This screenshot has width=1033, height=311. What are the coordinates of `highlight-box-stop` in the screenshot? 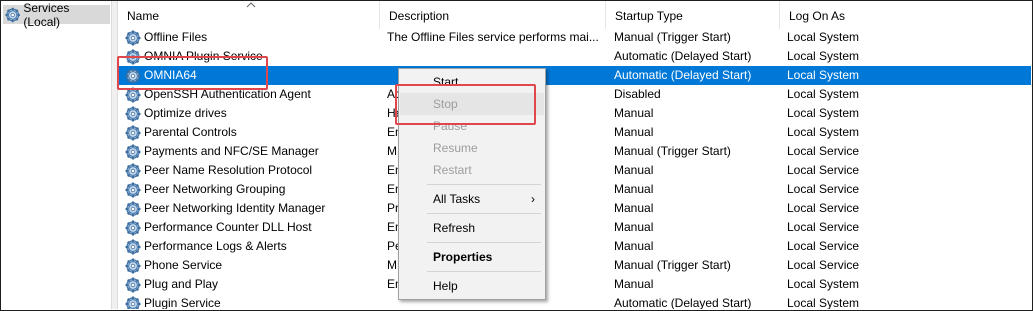 It's located at (465, 104).